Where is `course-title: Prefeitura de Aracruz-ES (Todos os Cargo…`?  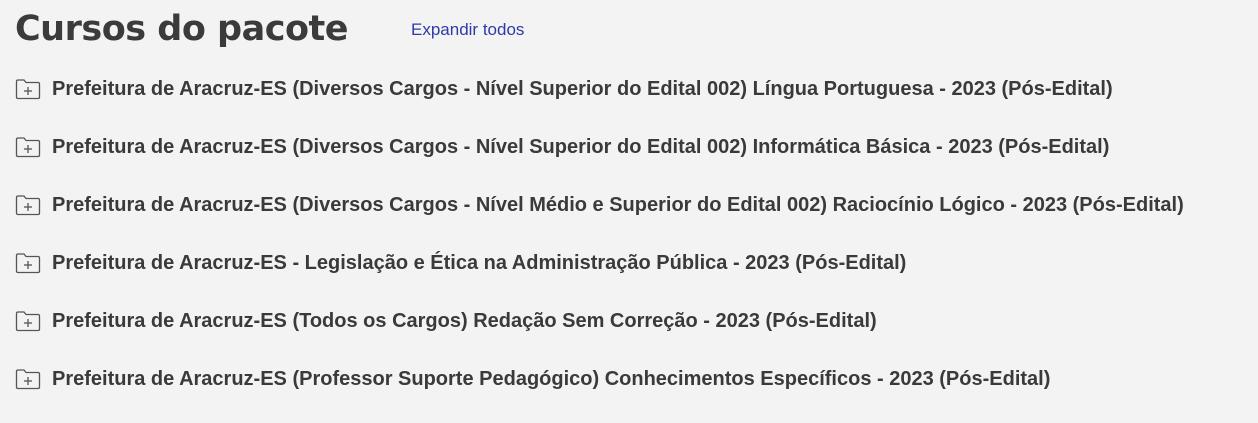
course-title: Prefeitura de Aracruz-ES (Todos os Cargo… is located at coordinates (464, 320).